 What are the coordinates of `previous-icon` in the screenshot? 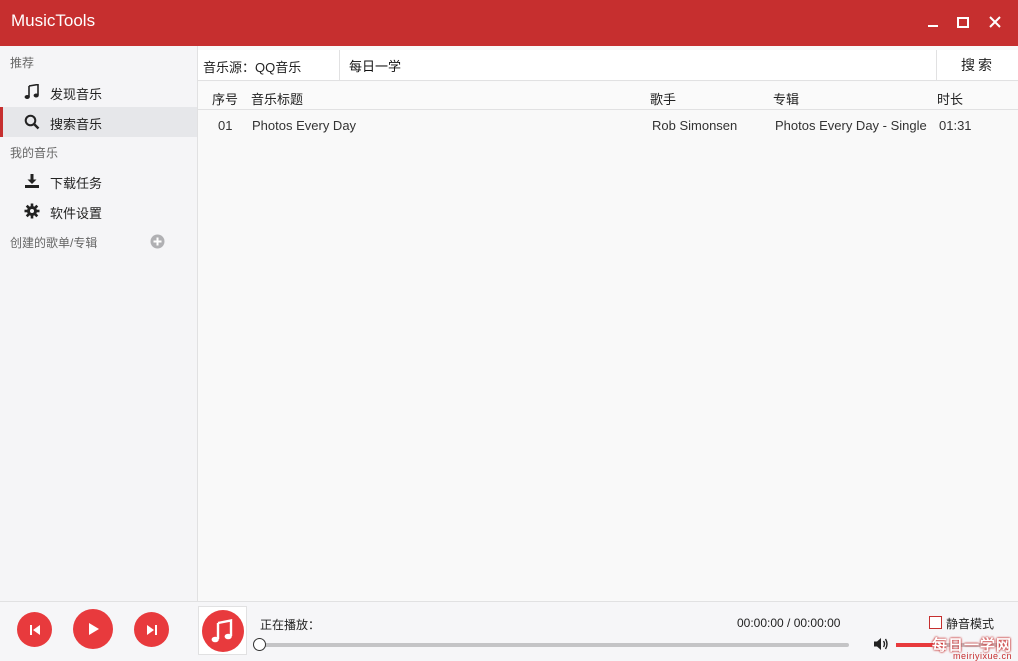 It's located at (34, 629).